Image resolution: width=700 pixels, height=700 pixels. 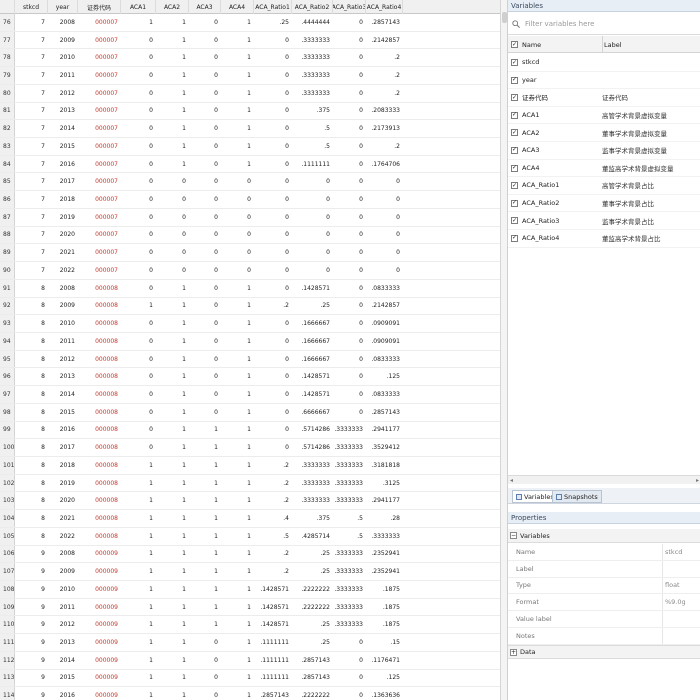 I want to click on table-cell: .5, so click(x=273, y=536).